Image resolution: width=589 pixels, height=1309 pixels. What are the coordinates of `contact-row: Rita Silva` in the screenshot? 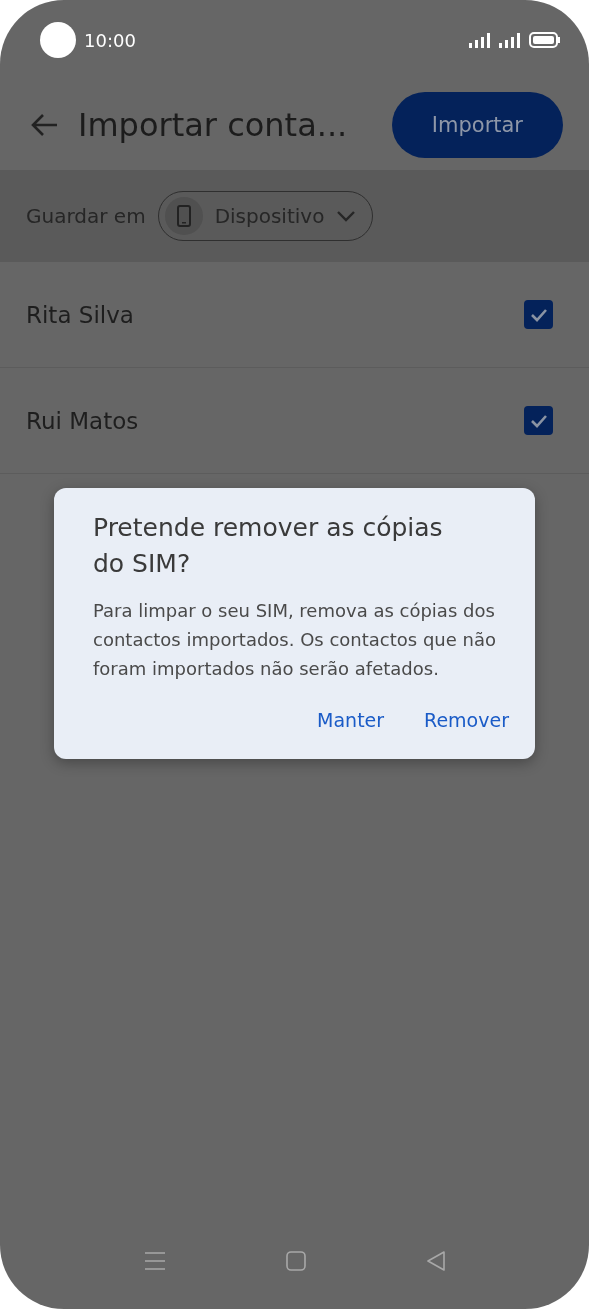 It's located at (294, 315).